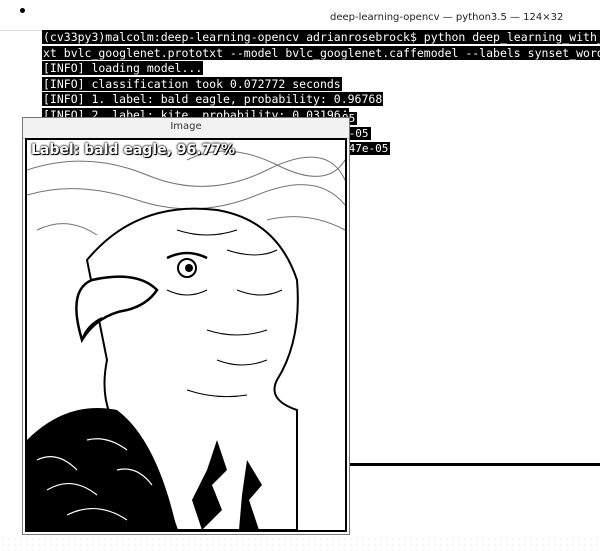 This screenshot has width=600, height=551. Describe the element at coordinates (22, 10) in the screenshot. I see `window-close-icon` at that location.